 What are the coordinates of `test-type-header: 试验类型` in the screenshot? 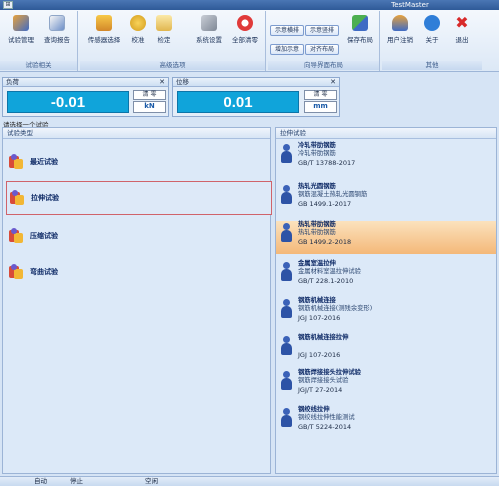 It's located at (136, 133).